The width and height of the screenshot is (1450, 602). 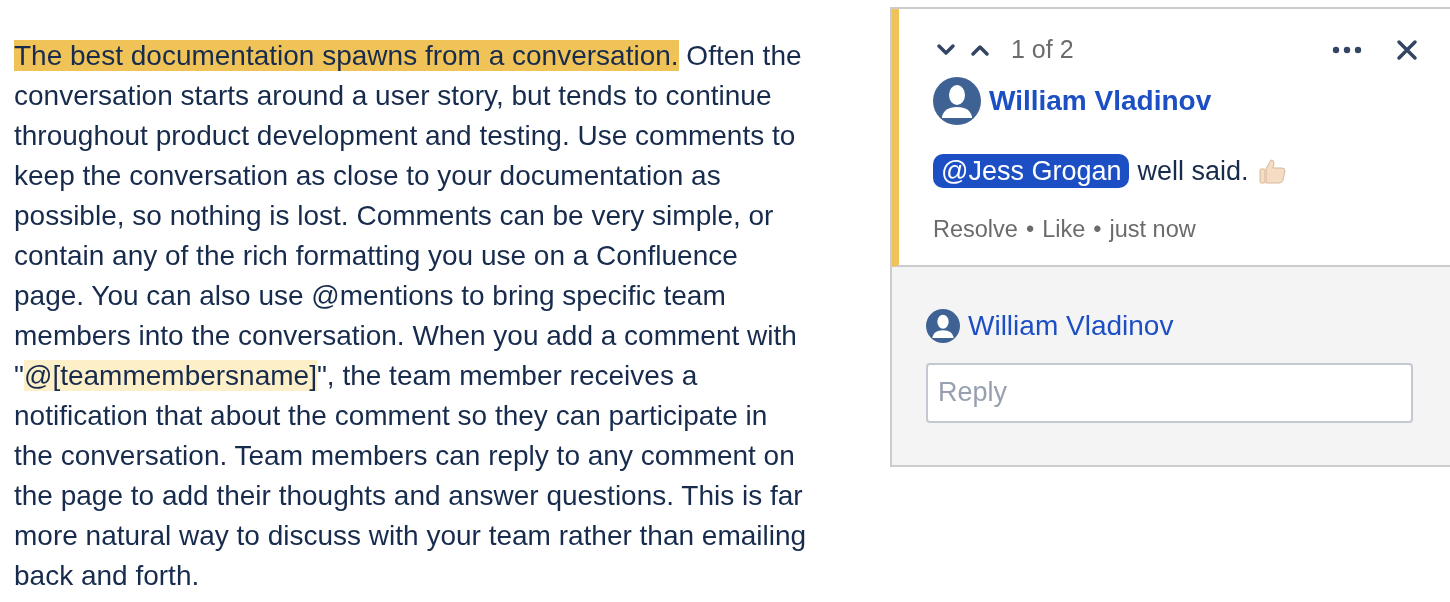 What do you see at coordinates (1064, 229) in the screenshot?
I see `action-link: Like` at bounding box center [1064, 229].